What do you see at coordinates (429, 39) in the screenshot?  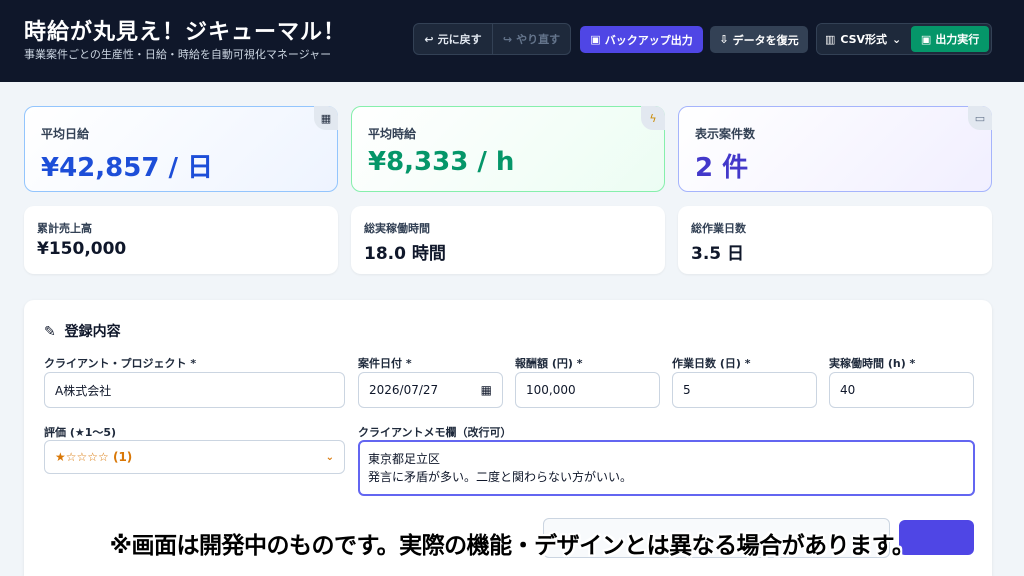 I see `undo-icon: ↩` at bounding box center [429, 39].